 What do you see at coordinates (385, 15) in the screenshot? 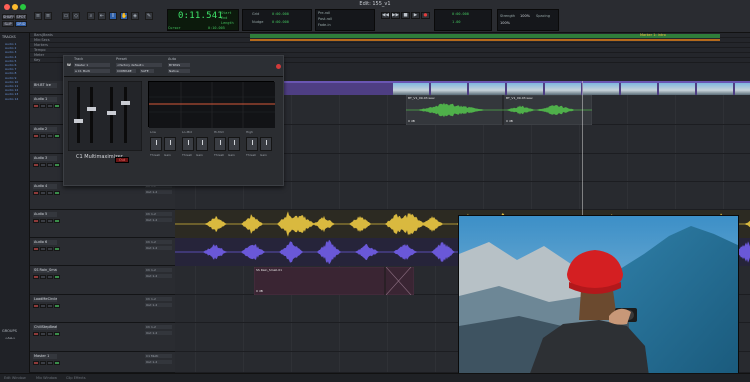
I see `rewind-button: ◀◀` at bounding box center [385, 15].